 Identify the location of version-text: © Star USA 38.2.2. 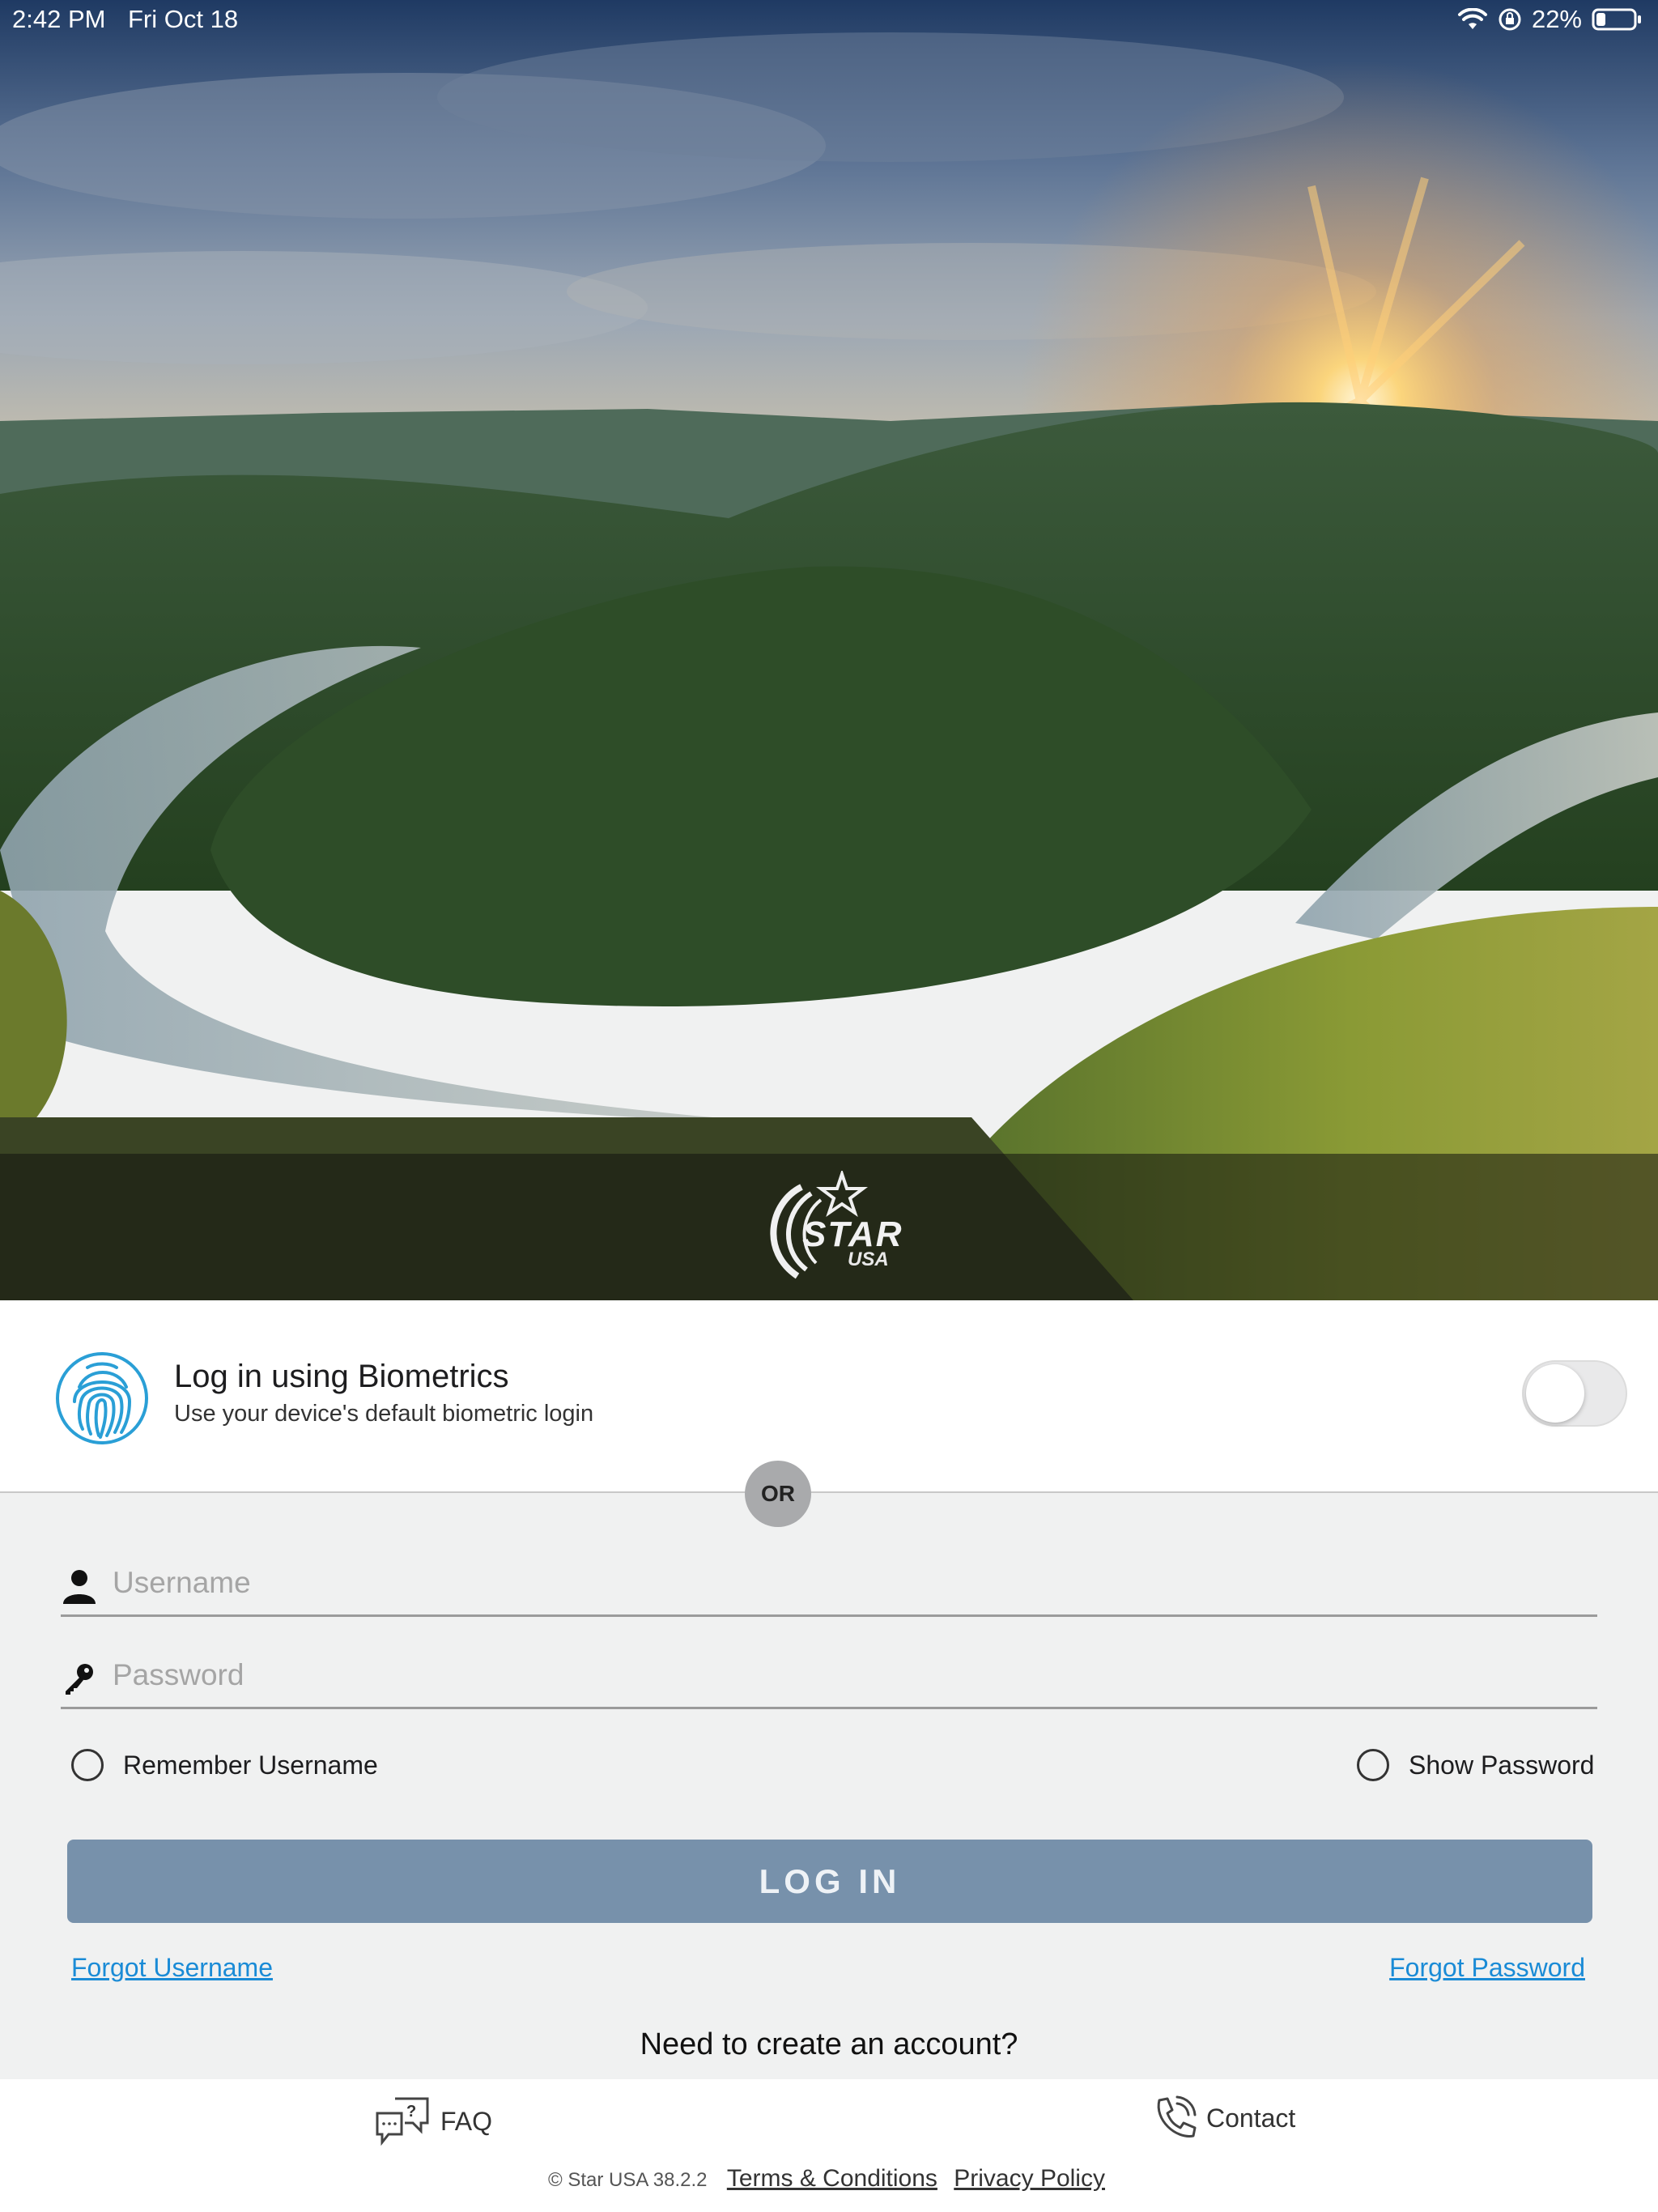
(628, 2180).